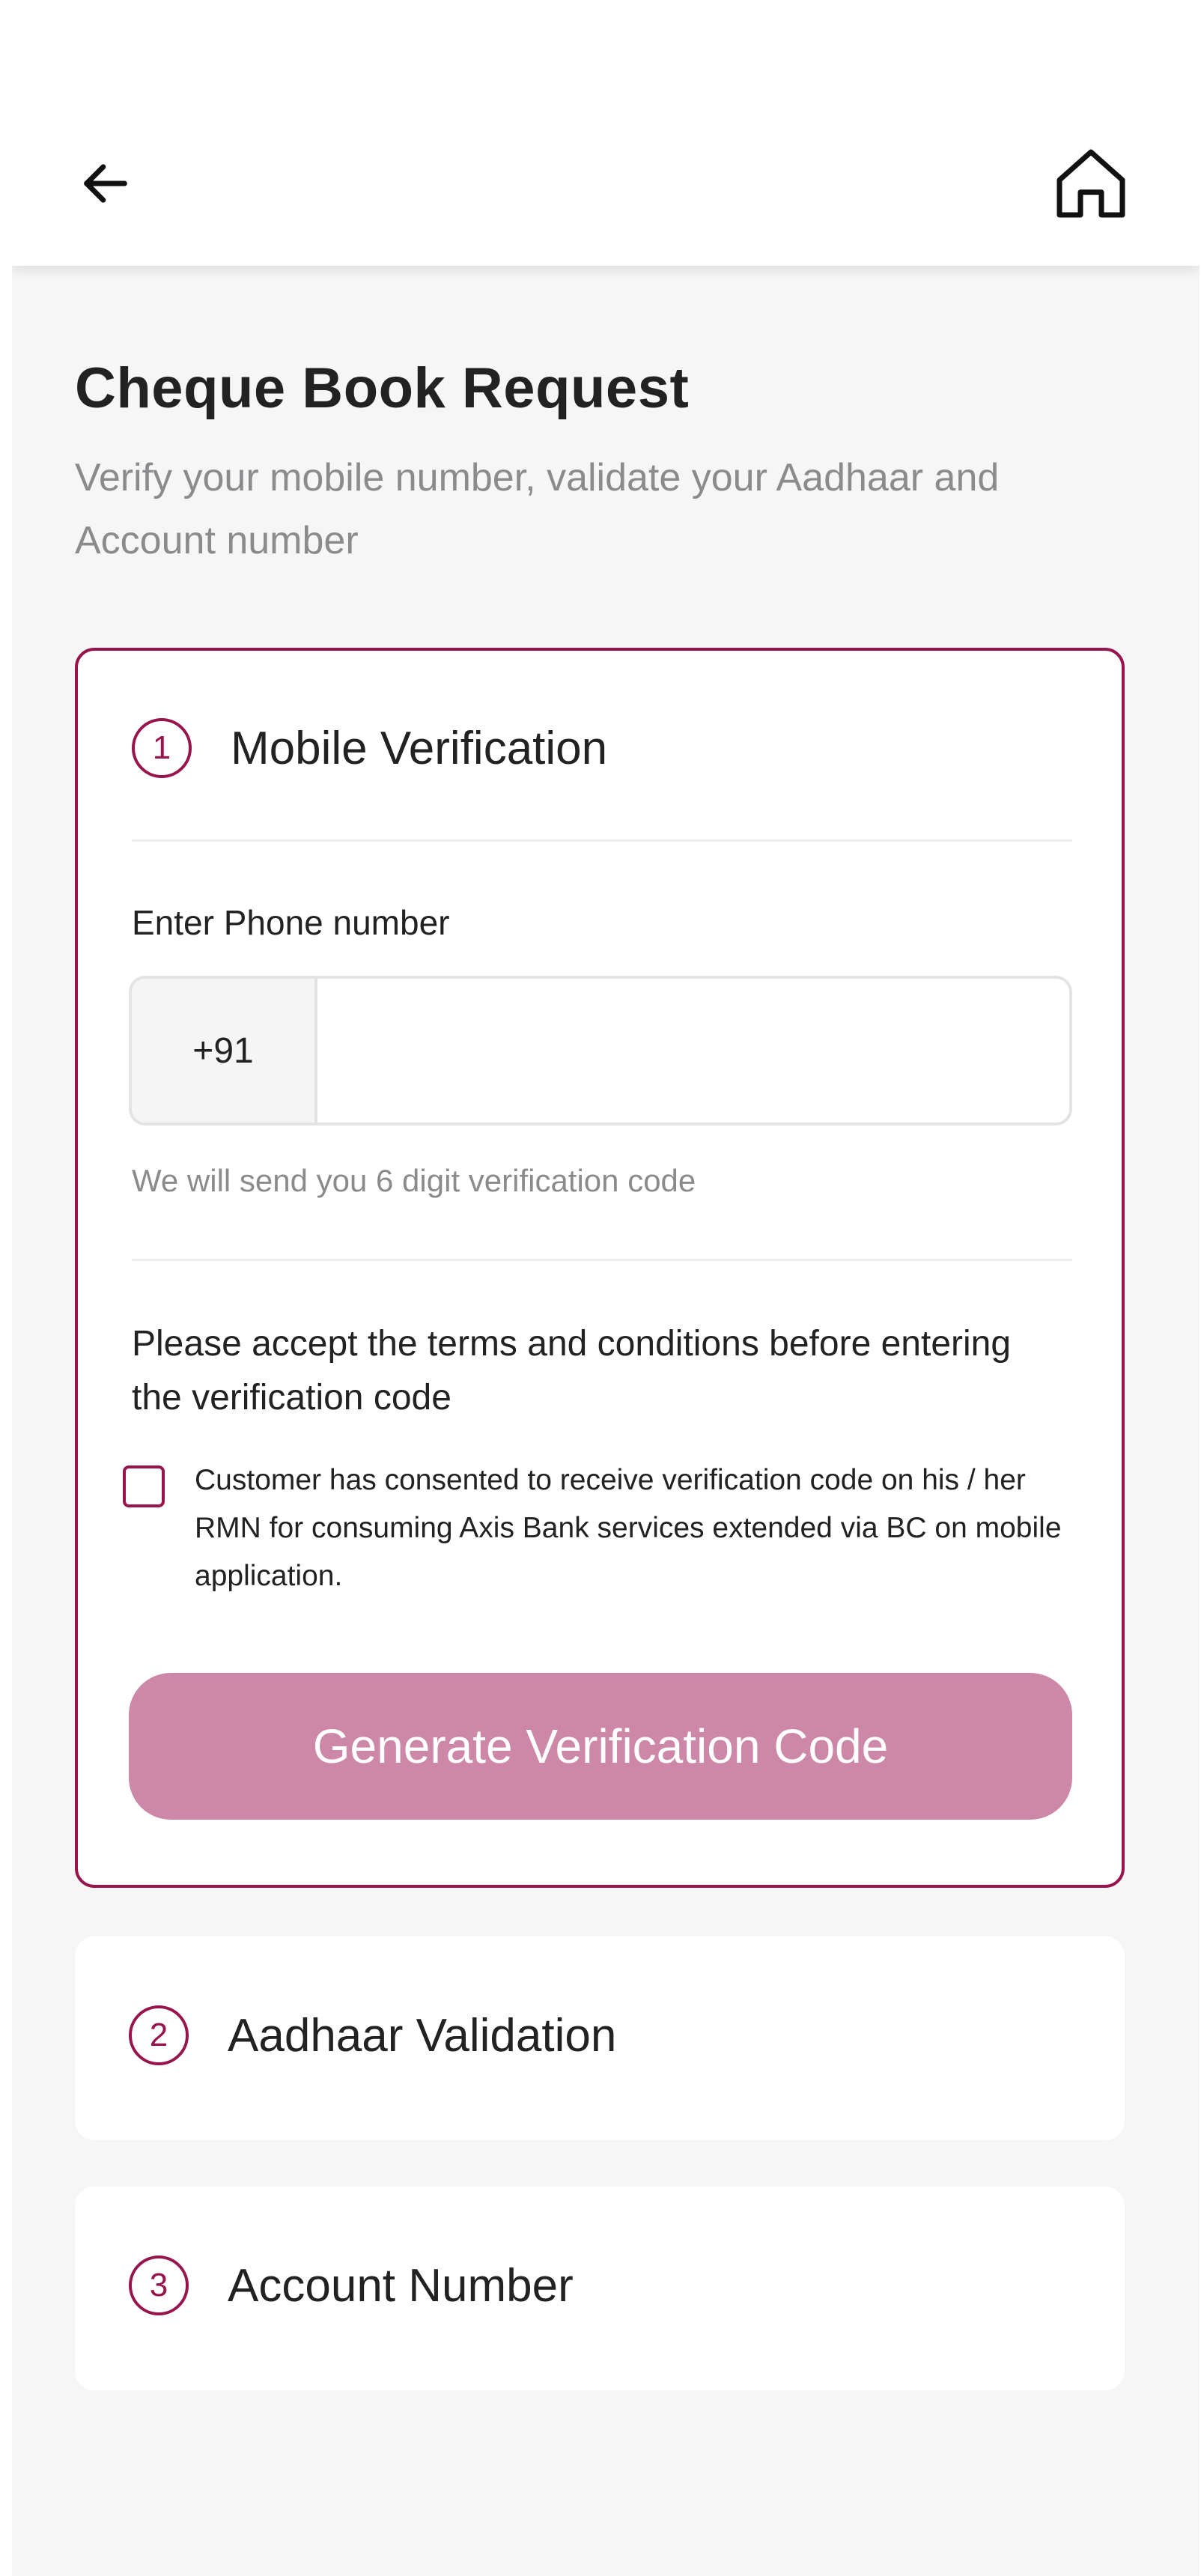  I want to click on aadhaar-validation-card: 2 Aadhaar Validation, so click(600, 2038).